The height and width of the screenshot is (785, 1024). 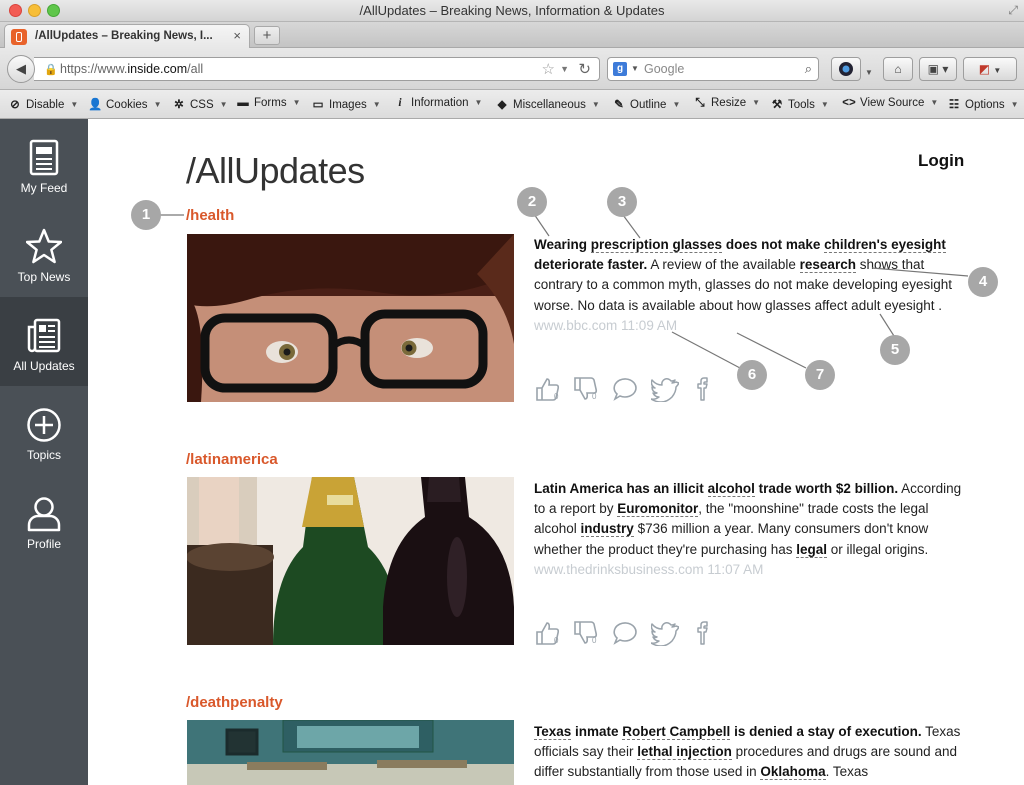 I want to click on information-icon: i, so click(x=400, y=103).